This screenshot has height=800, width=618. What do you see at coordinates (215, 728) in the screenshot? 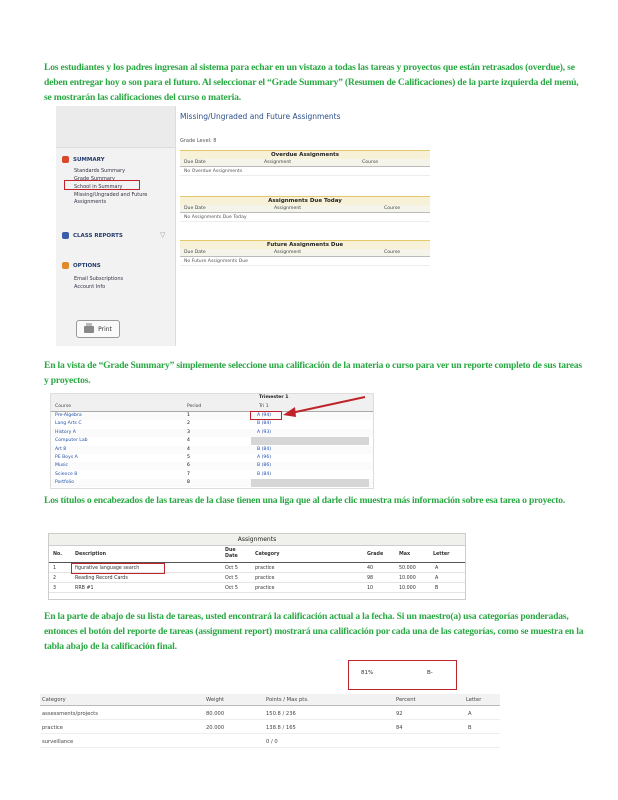
I see `category-weight: 20.000` at bounding box center [215, 728].